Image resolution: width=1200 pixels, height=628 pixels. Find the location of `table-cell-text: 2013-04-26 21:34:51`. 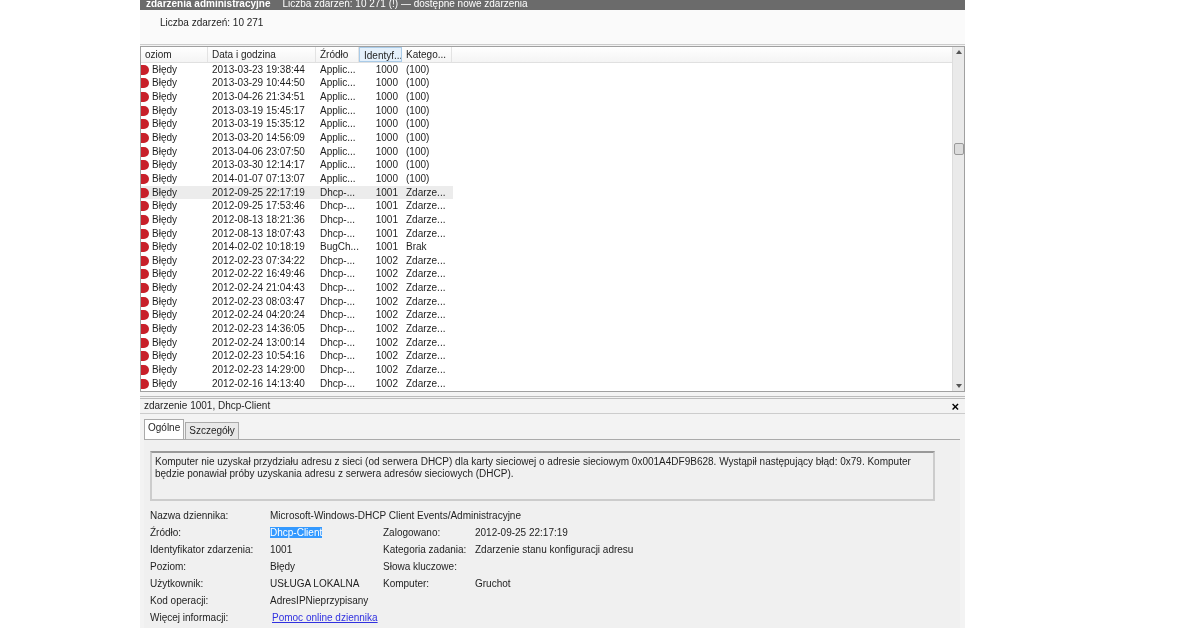

table-cell-text: 2013-04-26 21:34:51 is located at coordinates (258, 97).